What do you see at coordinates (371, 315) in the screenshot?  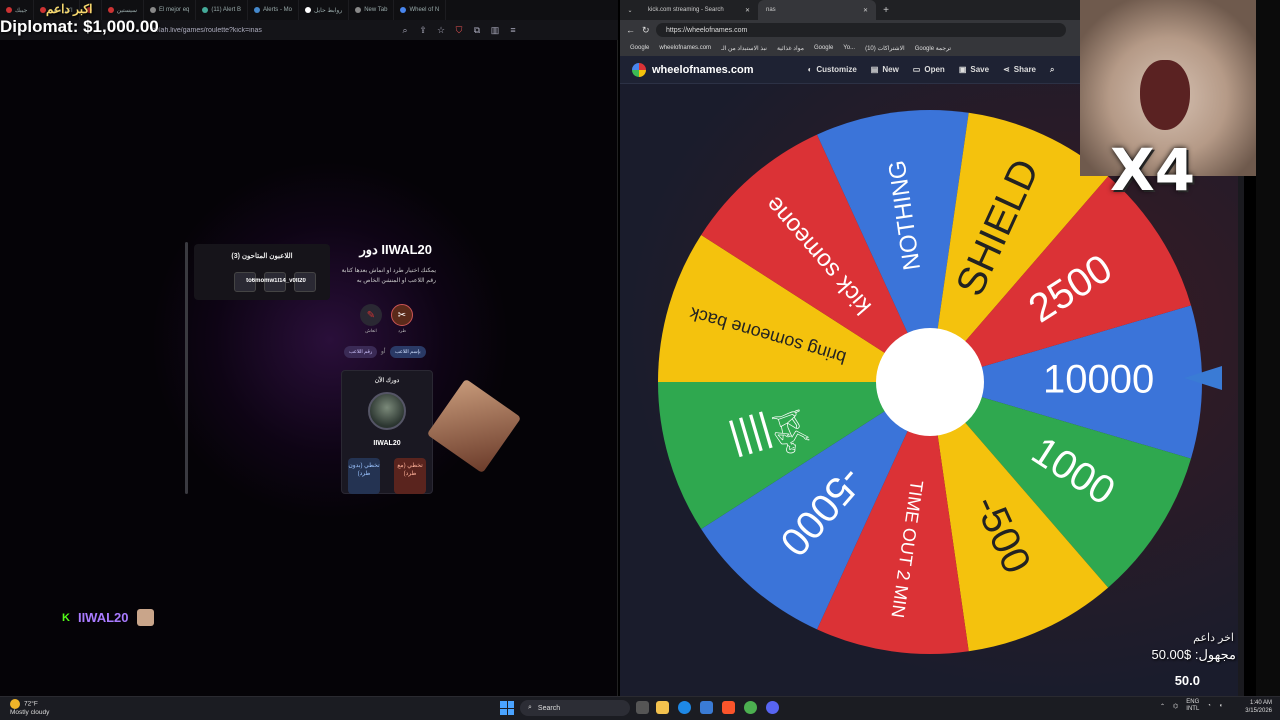 I see `revive-action-button: ✎` at bounding box center [371, 315].